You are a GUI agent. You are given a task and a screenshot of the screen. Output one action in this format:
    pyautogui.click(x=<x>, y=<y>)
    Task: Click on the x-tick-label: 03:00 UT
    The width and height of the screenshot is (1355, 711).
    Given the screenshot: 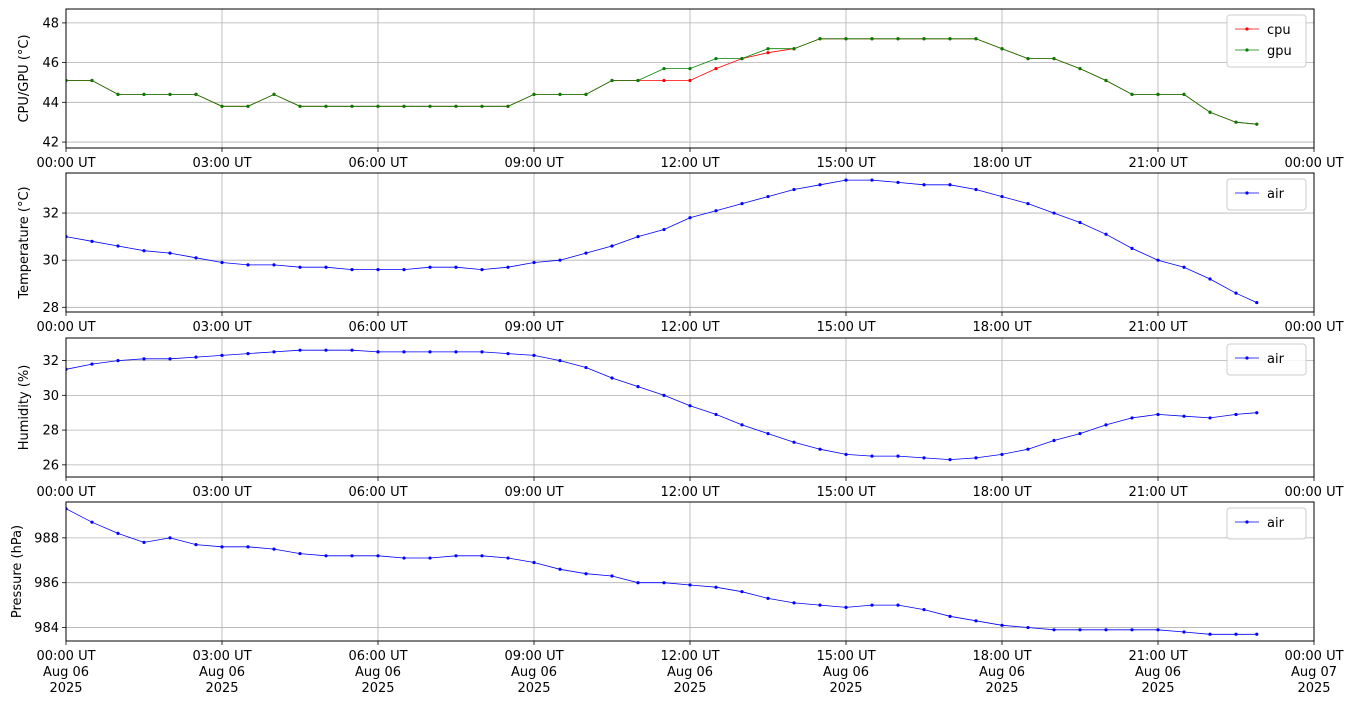 What is the action you would take?
    pyautogui.click(x=221, y=327)
    